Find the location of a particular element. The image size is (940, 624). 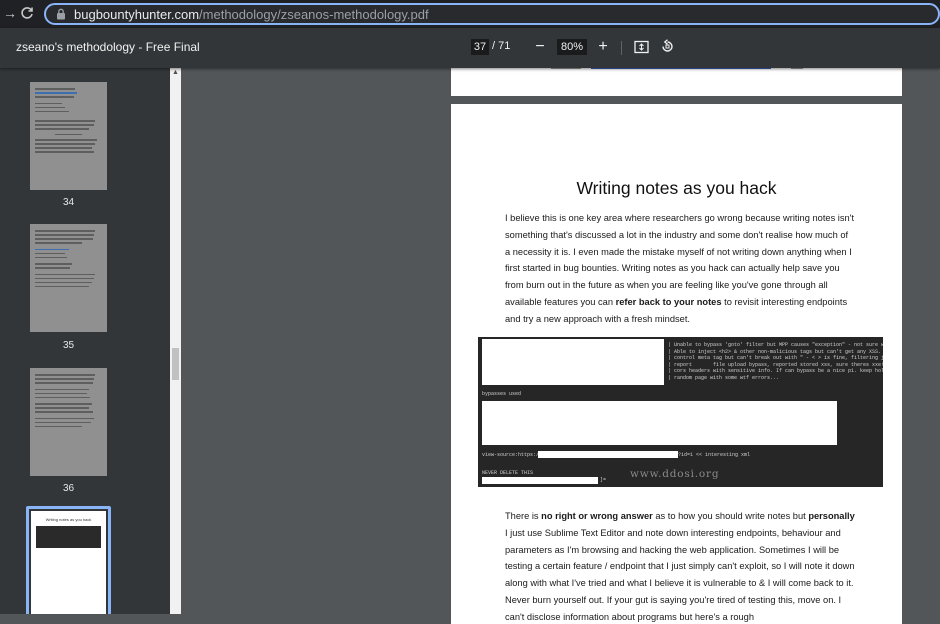

sidebar-scroll-thumb is located at coordinates (175, 364).